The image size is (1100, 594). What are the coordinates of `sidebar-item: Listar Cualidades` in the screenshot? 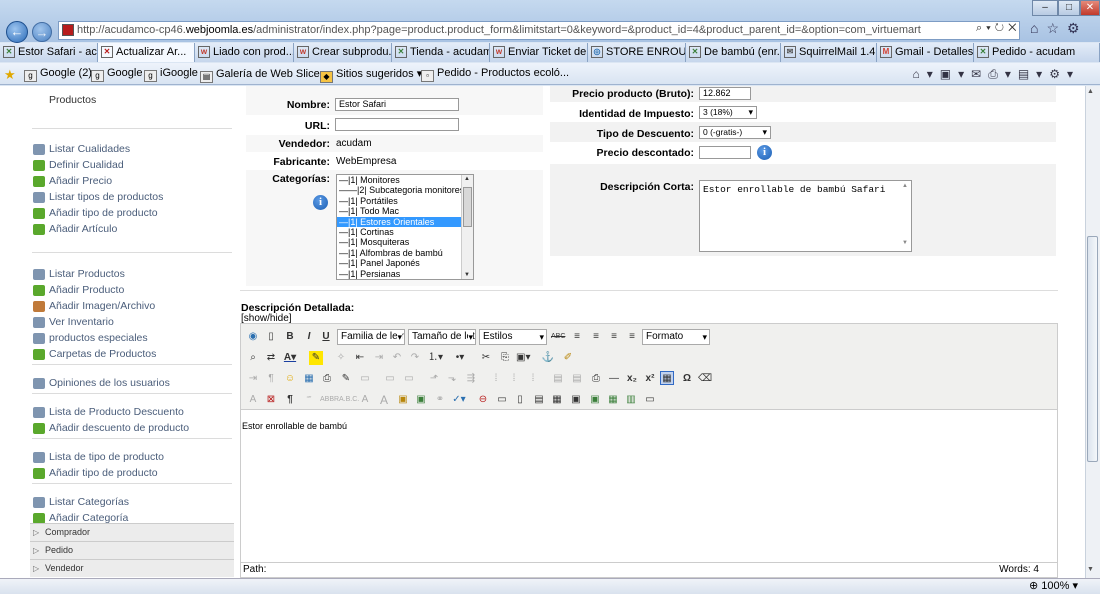 It's located at (132, 150).